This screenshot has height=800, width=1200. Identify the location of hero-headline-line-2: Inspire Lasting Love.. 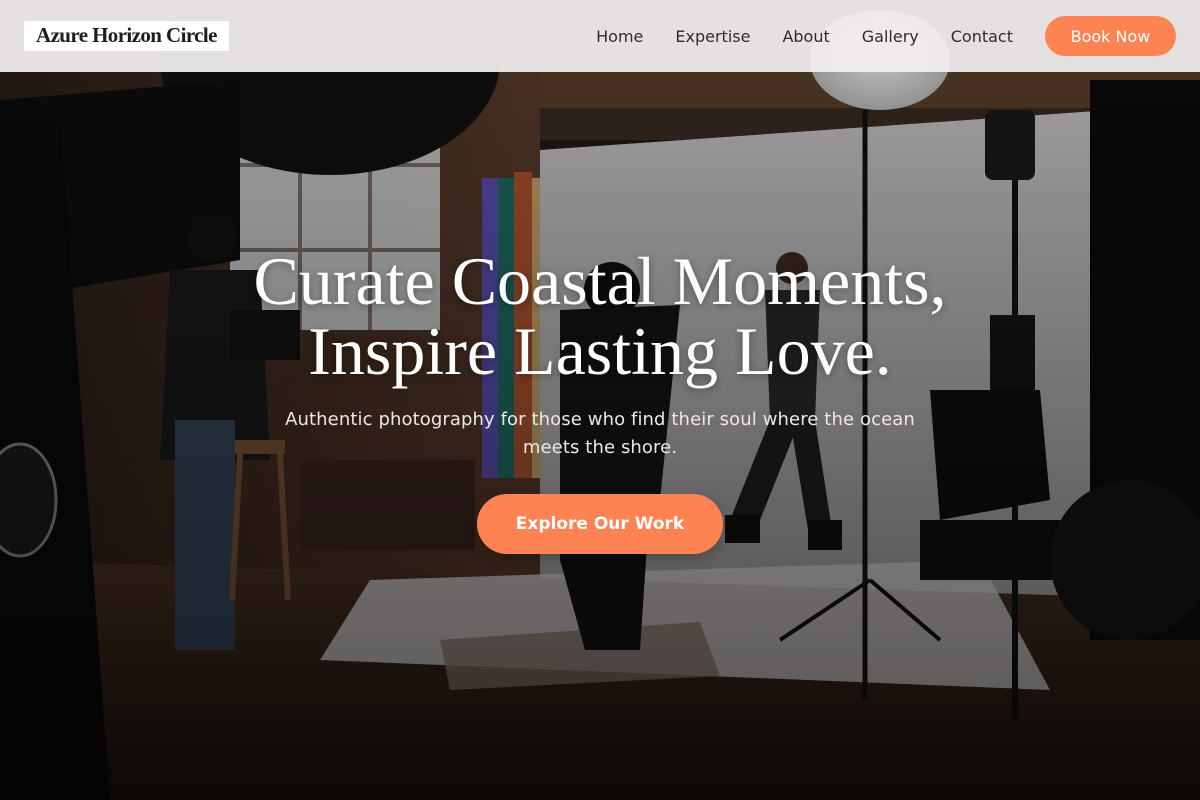
(600, 351).